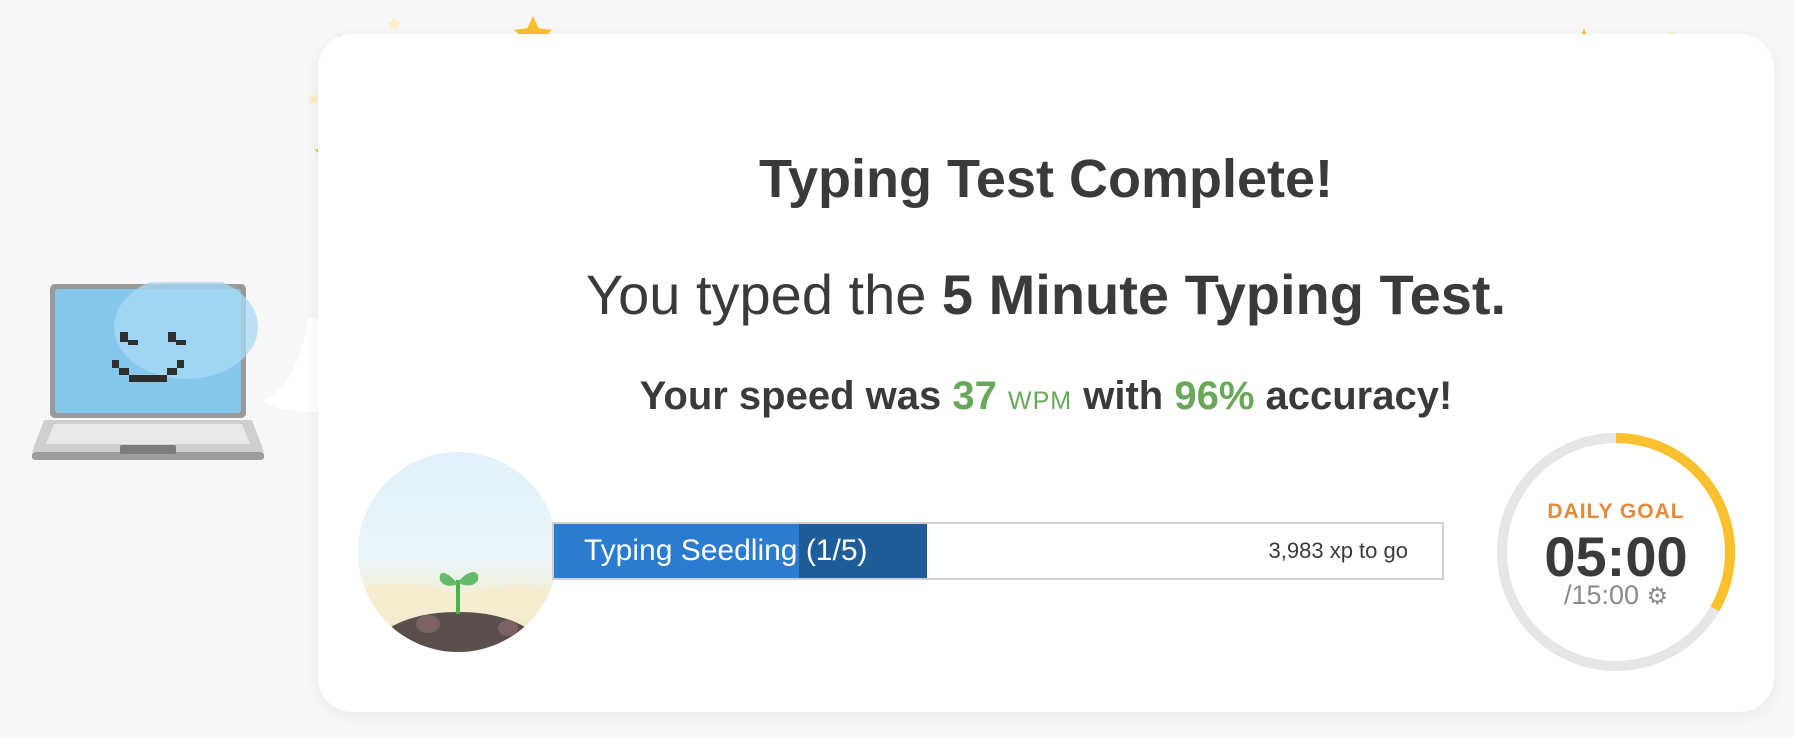 Image resolution: width=1794 pixels, height=738 pixels. I want to click on result-title: Typing Test Complete!, so click(1045, 179).